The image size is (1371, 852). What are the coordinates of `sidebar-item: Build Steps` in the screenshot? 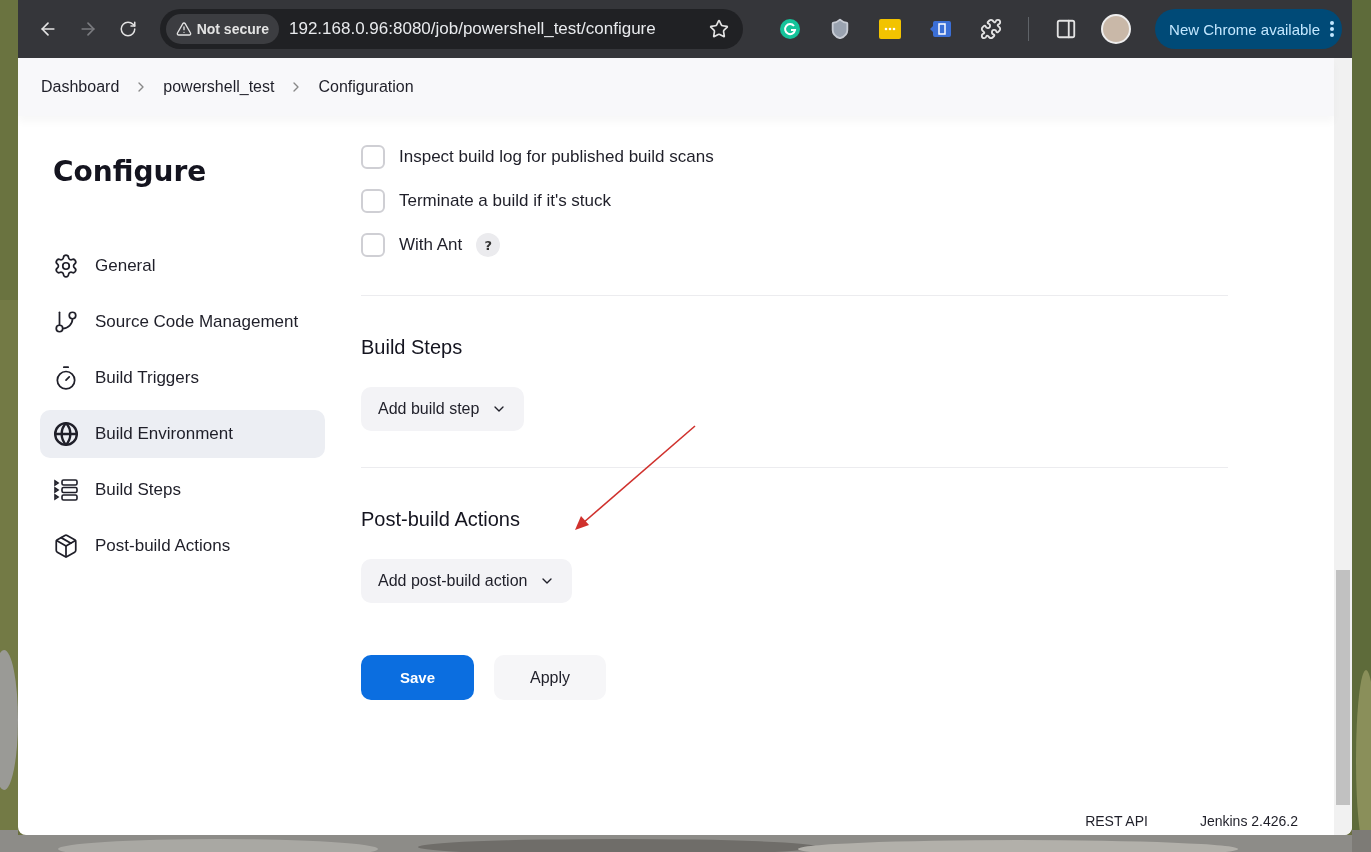 It's located at (182, 490).